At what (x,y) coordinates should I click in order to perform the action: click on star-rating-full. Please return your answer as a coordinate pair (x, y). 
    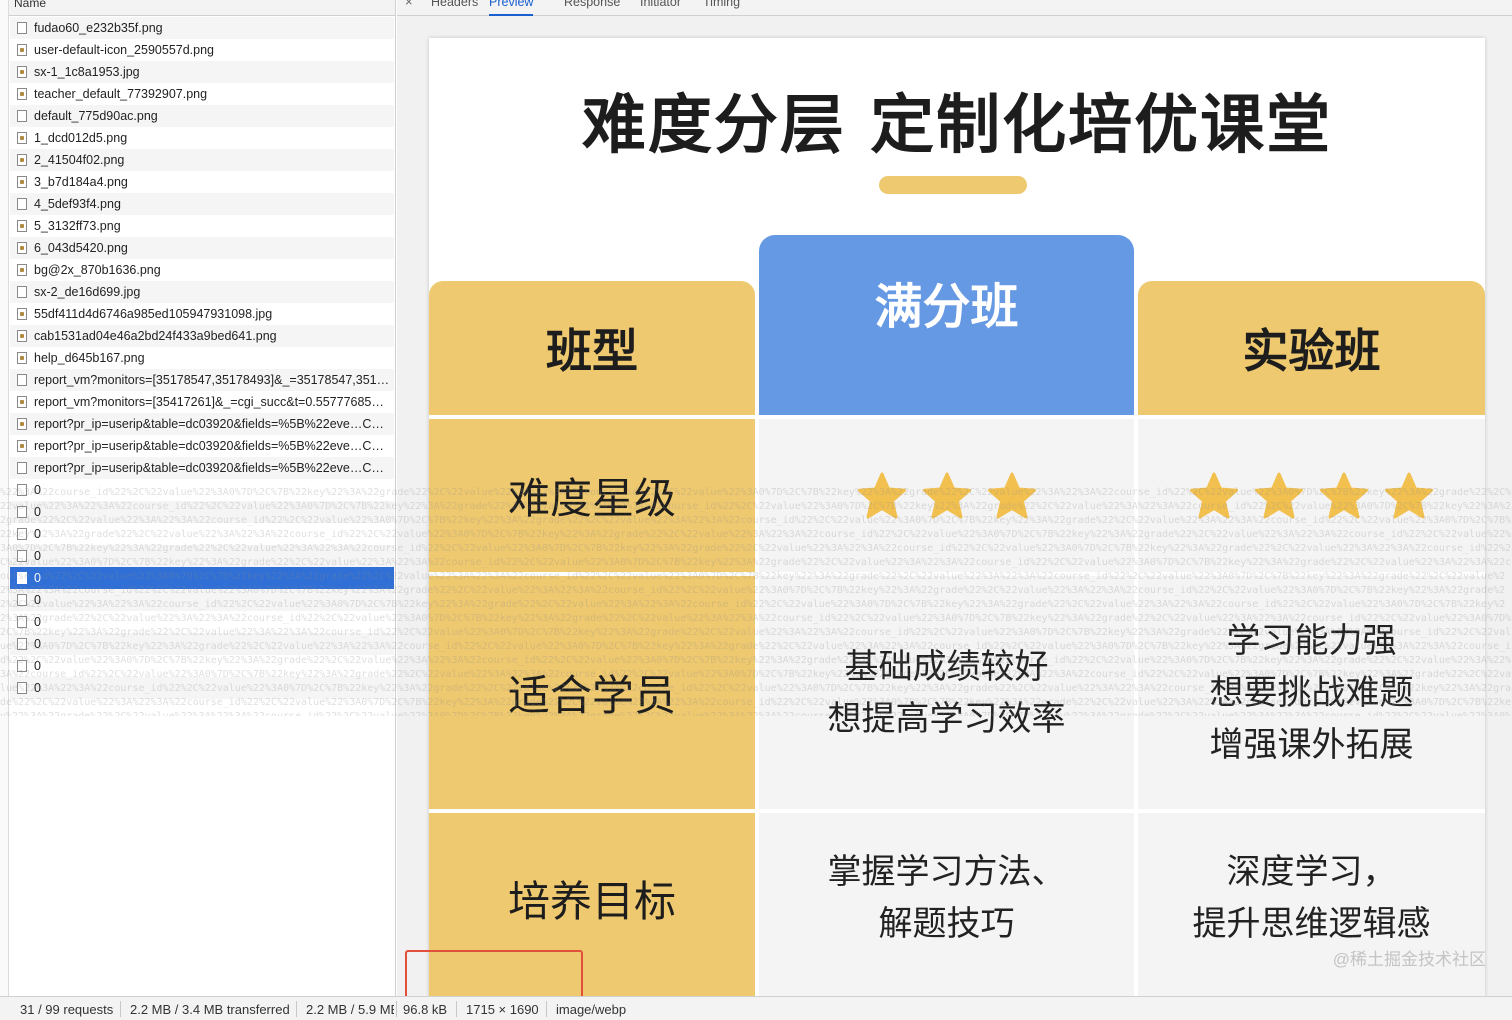
    Looking at the image, I should click on (947, 496).